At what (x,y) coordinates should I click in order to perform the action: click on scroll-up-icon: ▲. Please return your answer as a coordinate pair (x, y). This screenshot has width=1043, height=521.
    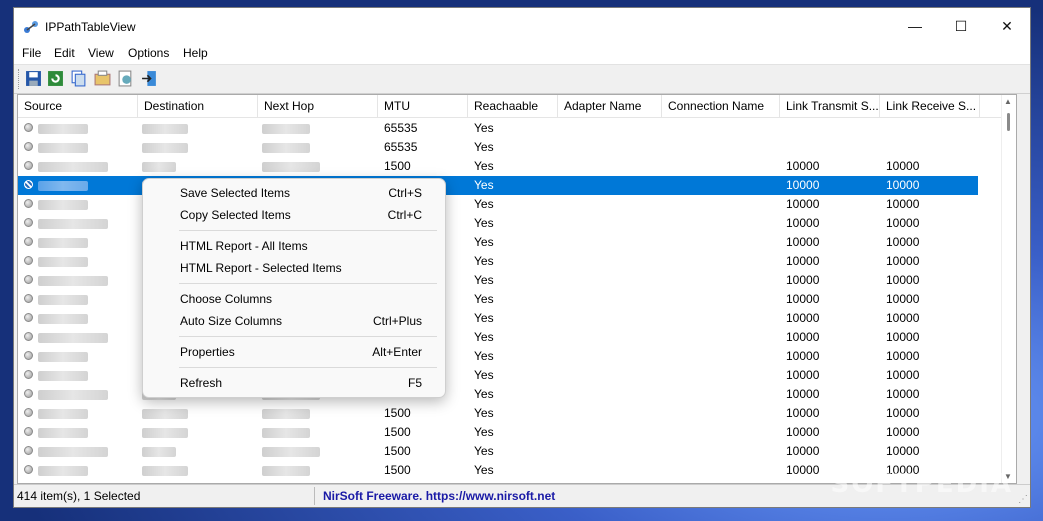
    Looking at the image, I should click on (1008, 101).